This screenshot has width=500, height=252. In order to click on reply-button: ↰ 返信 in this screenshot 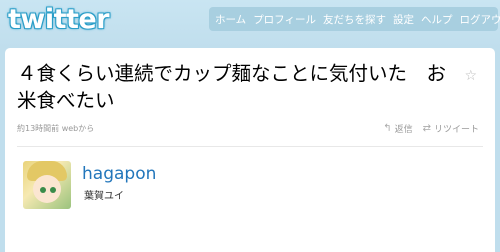, I will do `click(397, 128)`.